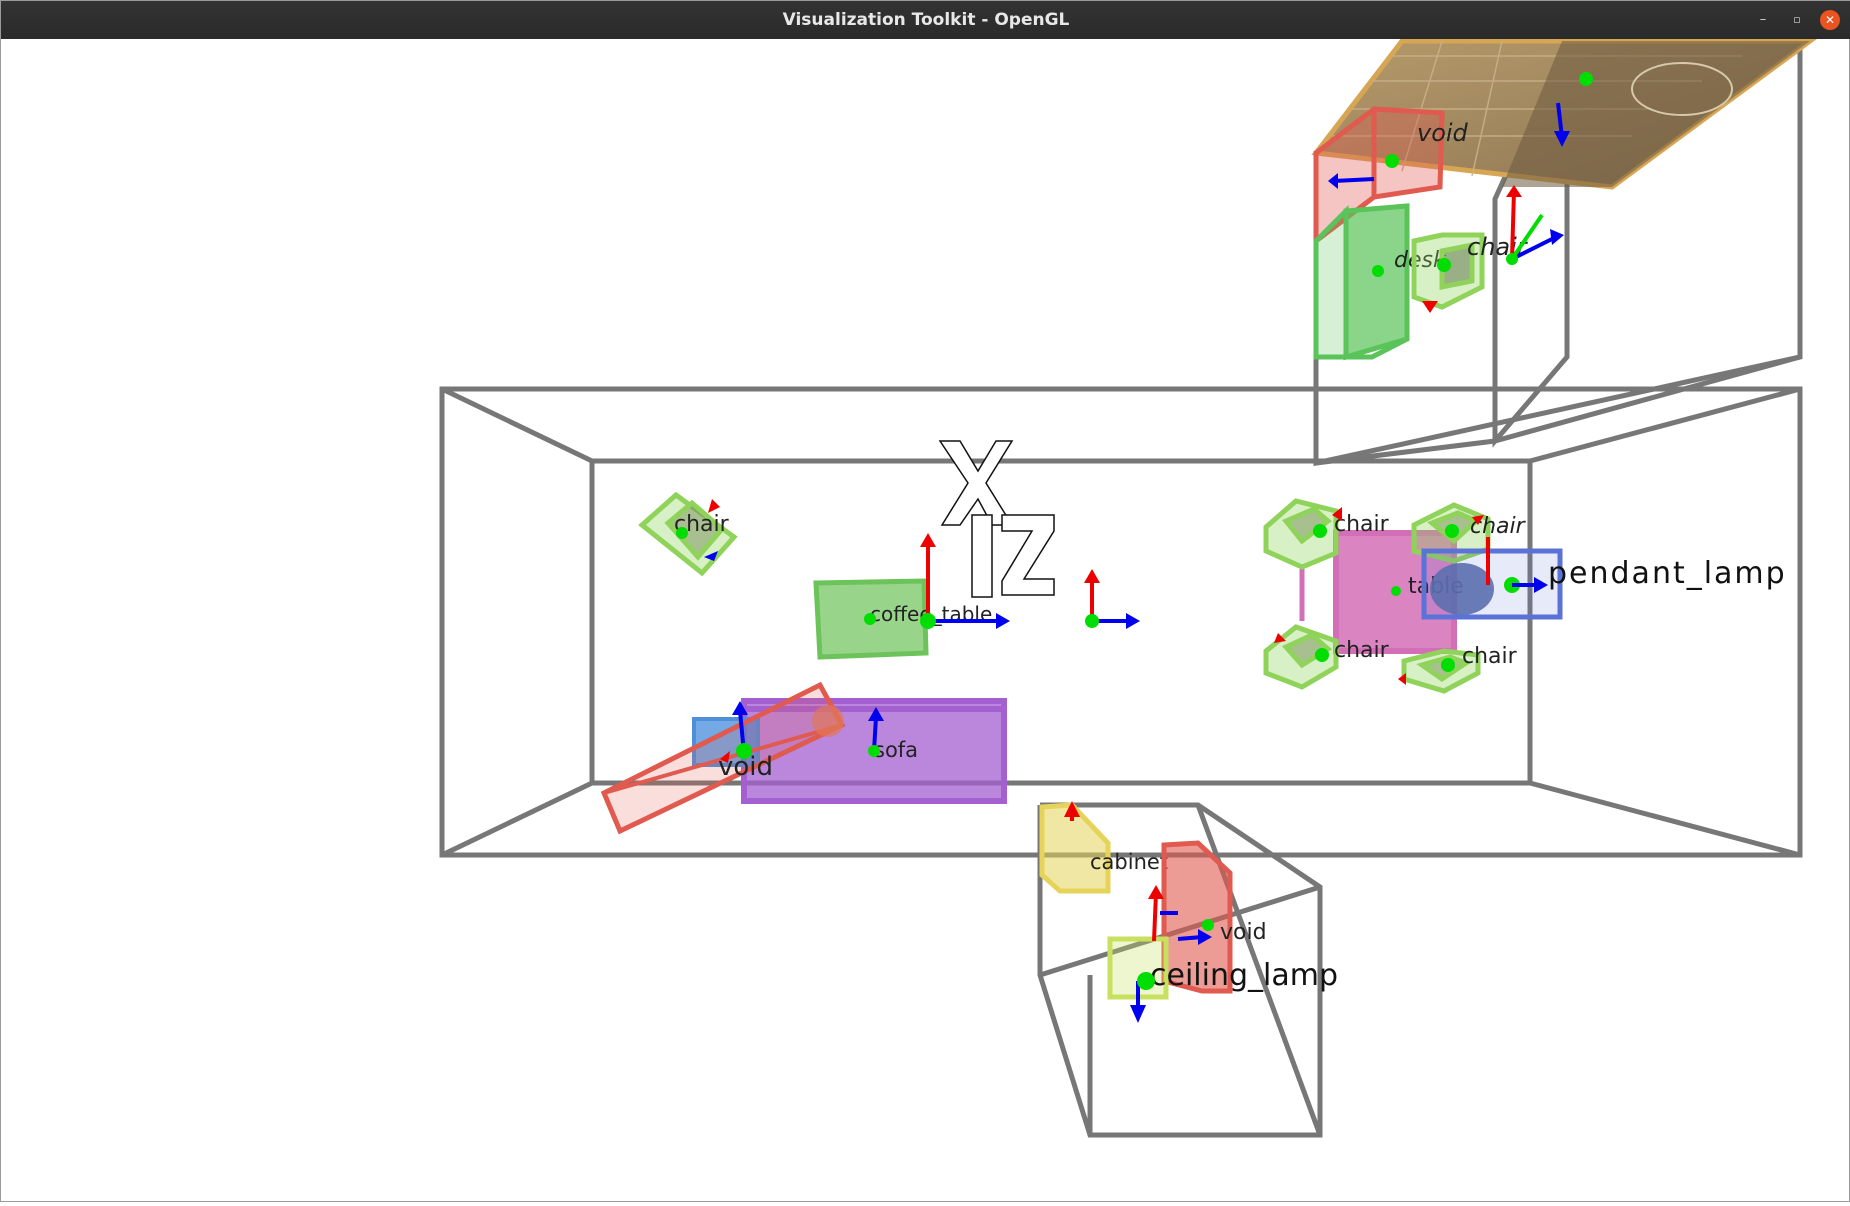 Image resolution: width=1850 pixels, height=1206 pixels. Describe the element at coordinates (1667, 573) in the screenshot. I see `label-pendant-lamp: pendant_lamp` at that location.